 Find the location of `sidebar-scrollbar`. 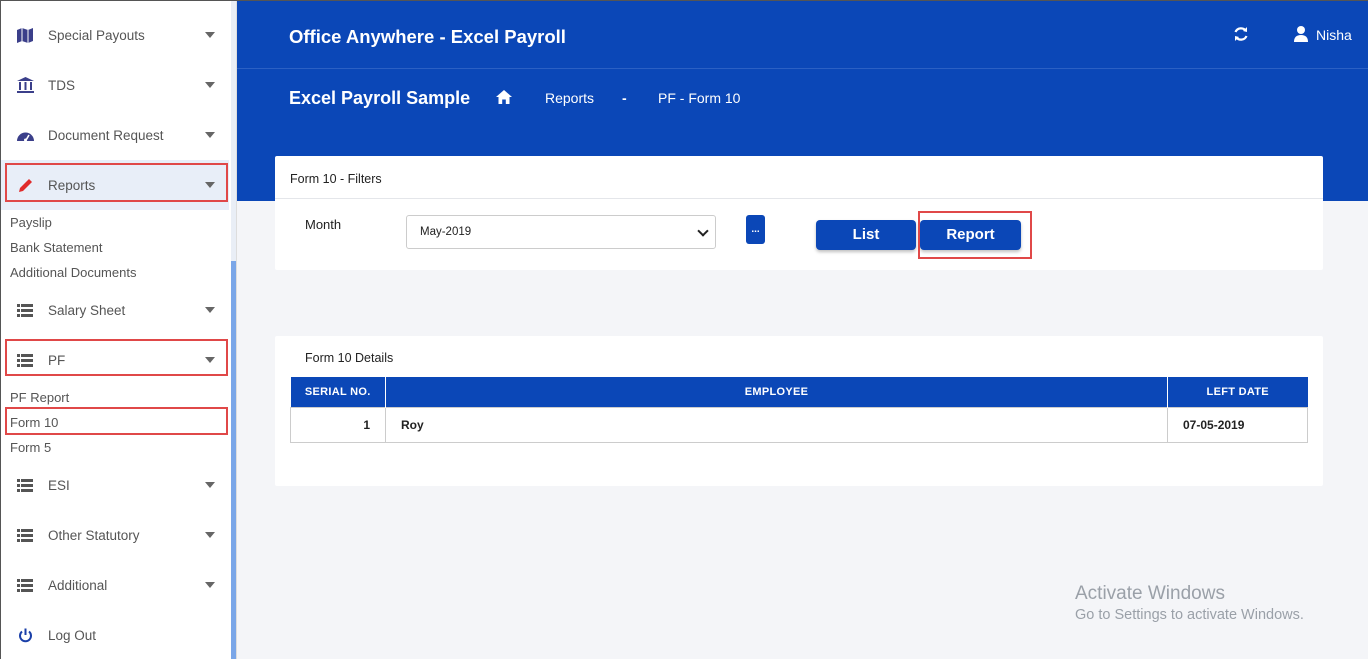

sidebar-scrollbar is located at coordinates (233, 460).